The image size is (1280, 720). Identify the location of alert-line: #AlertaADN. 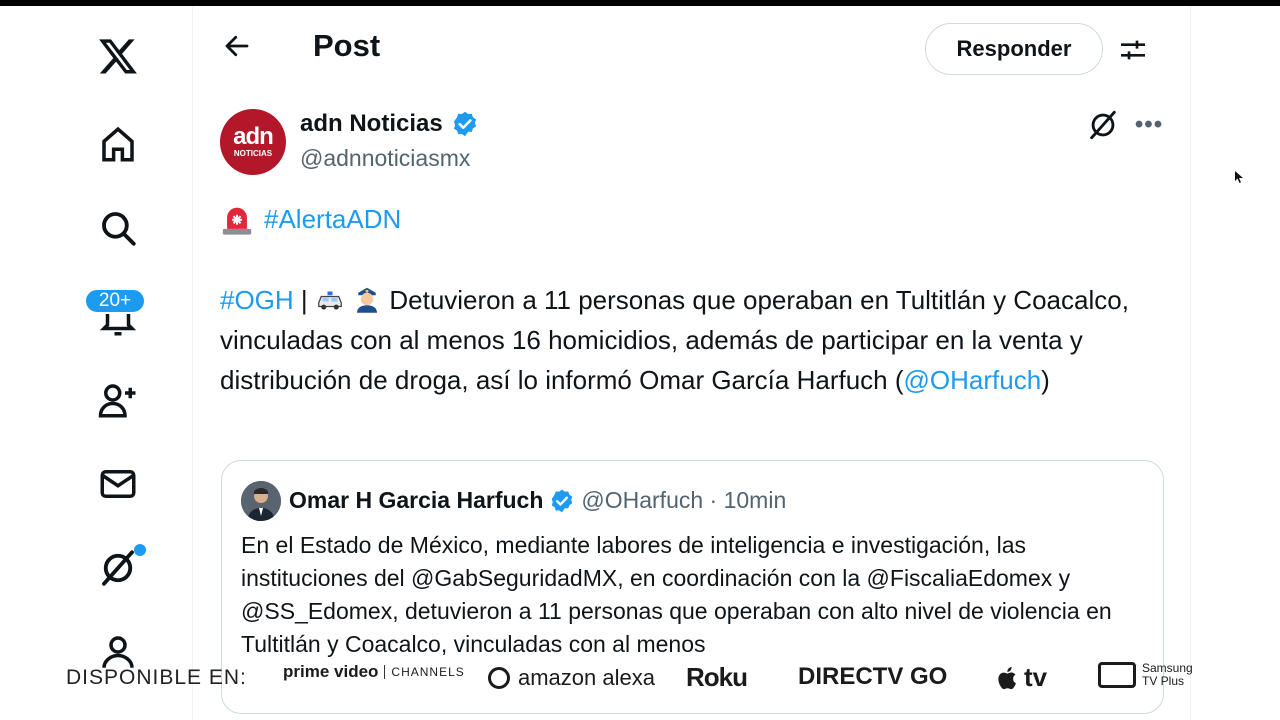
(310, 219).